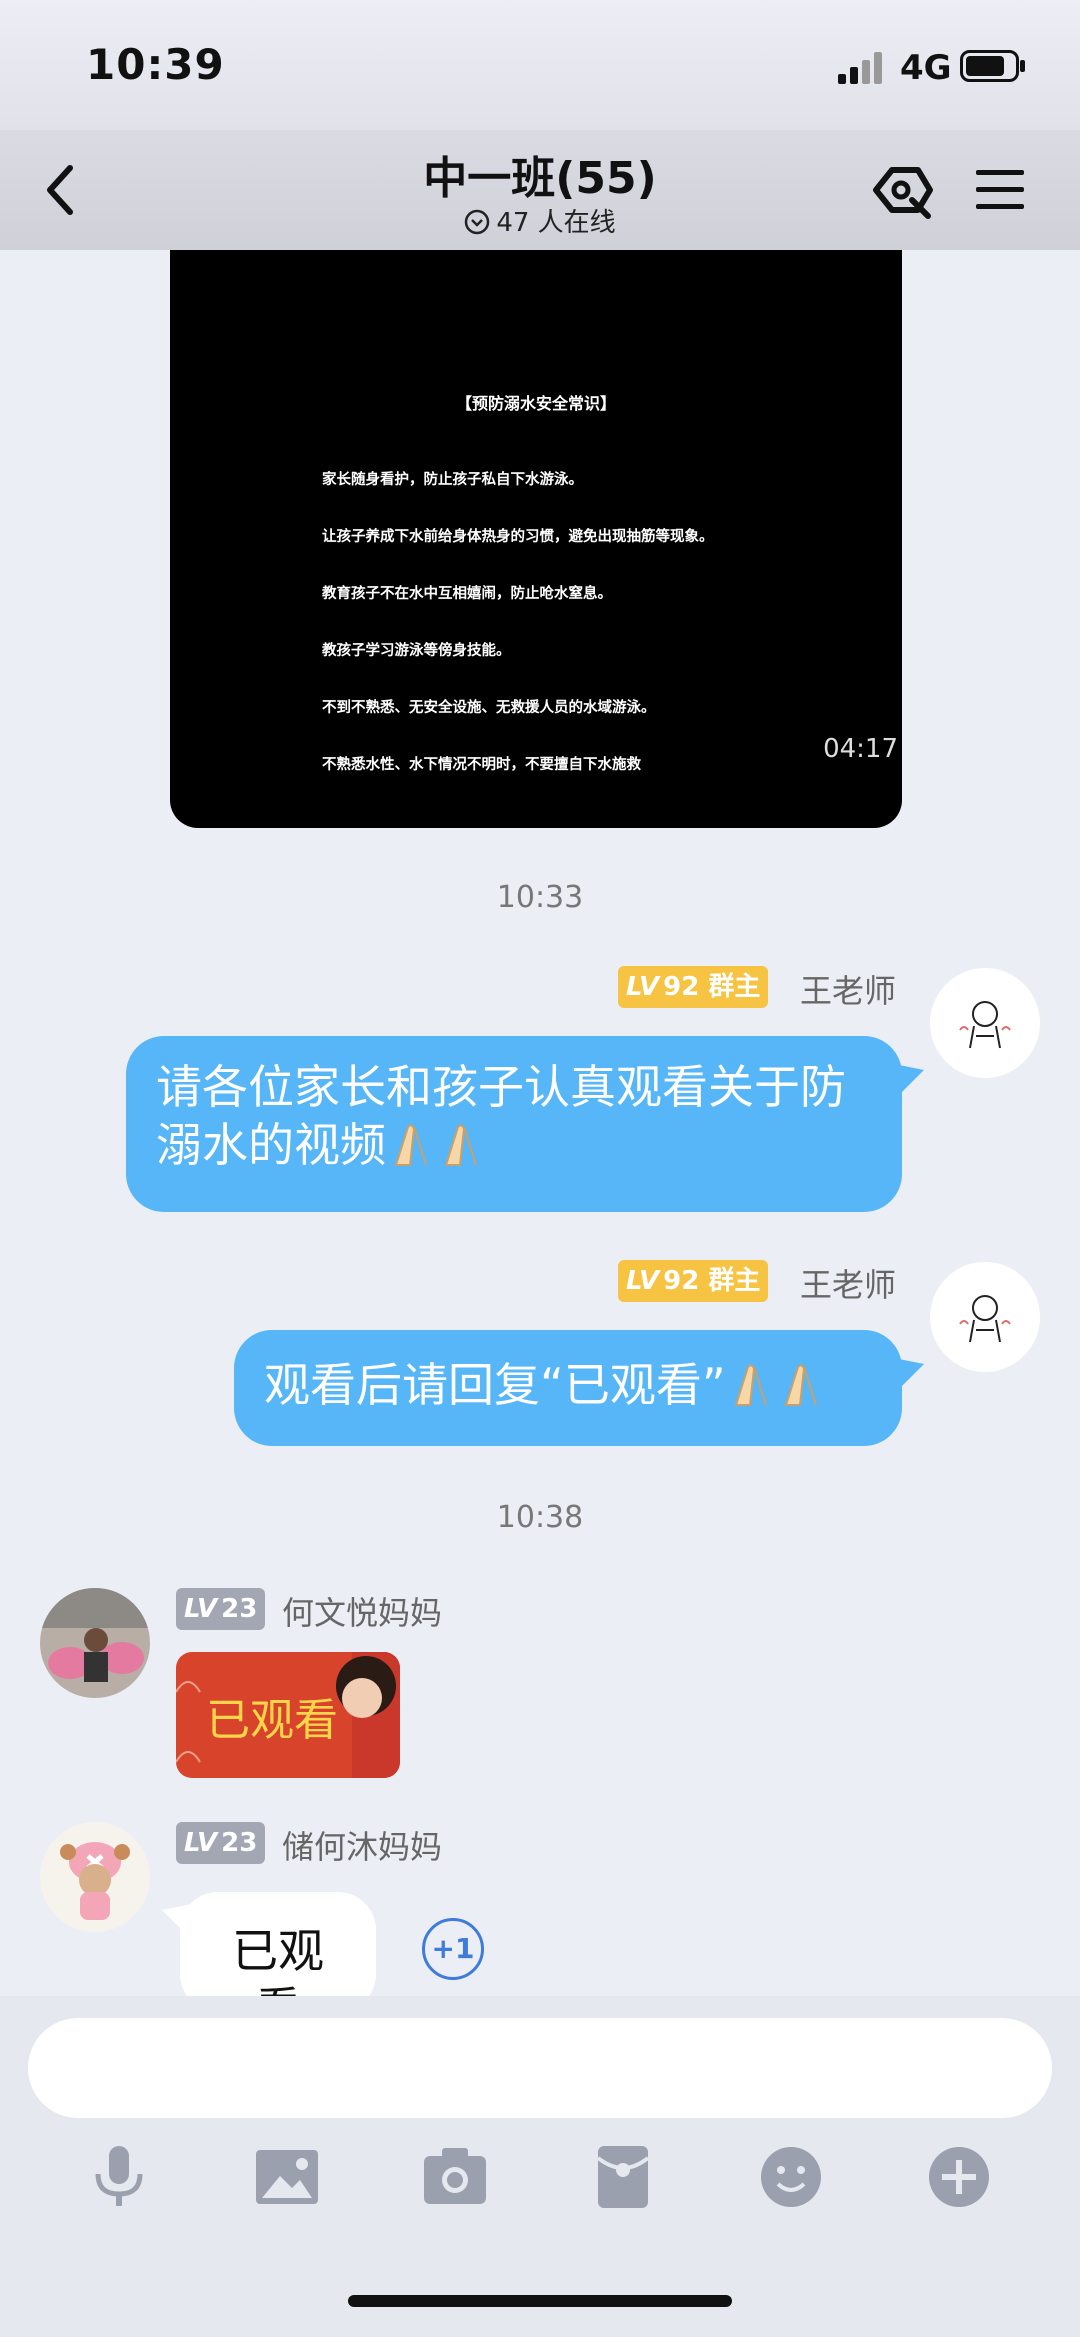 The width and height of the screenshot is (1080, 2337). Describe the element at coordinates (278, 1964) in the screenshot. I see `message-bubble: 已观看` at that location.